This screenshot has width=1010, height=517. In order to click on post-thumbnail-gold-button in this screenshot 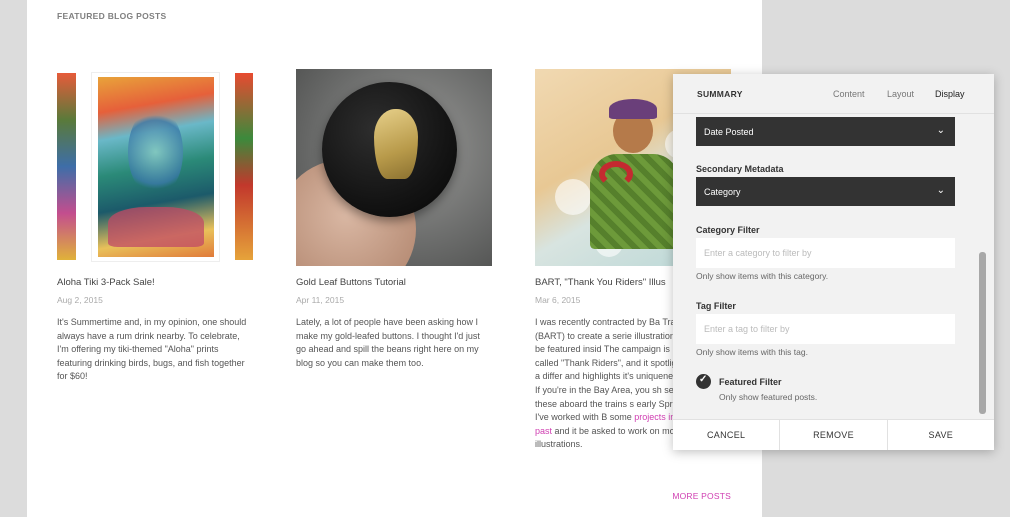, I will do `click(394, 167)`.